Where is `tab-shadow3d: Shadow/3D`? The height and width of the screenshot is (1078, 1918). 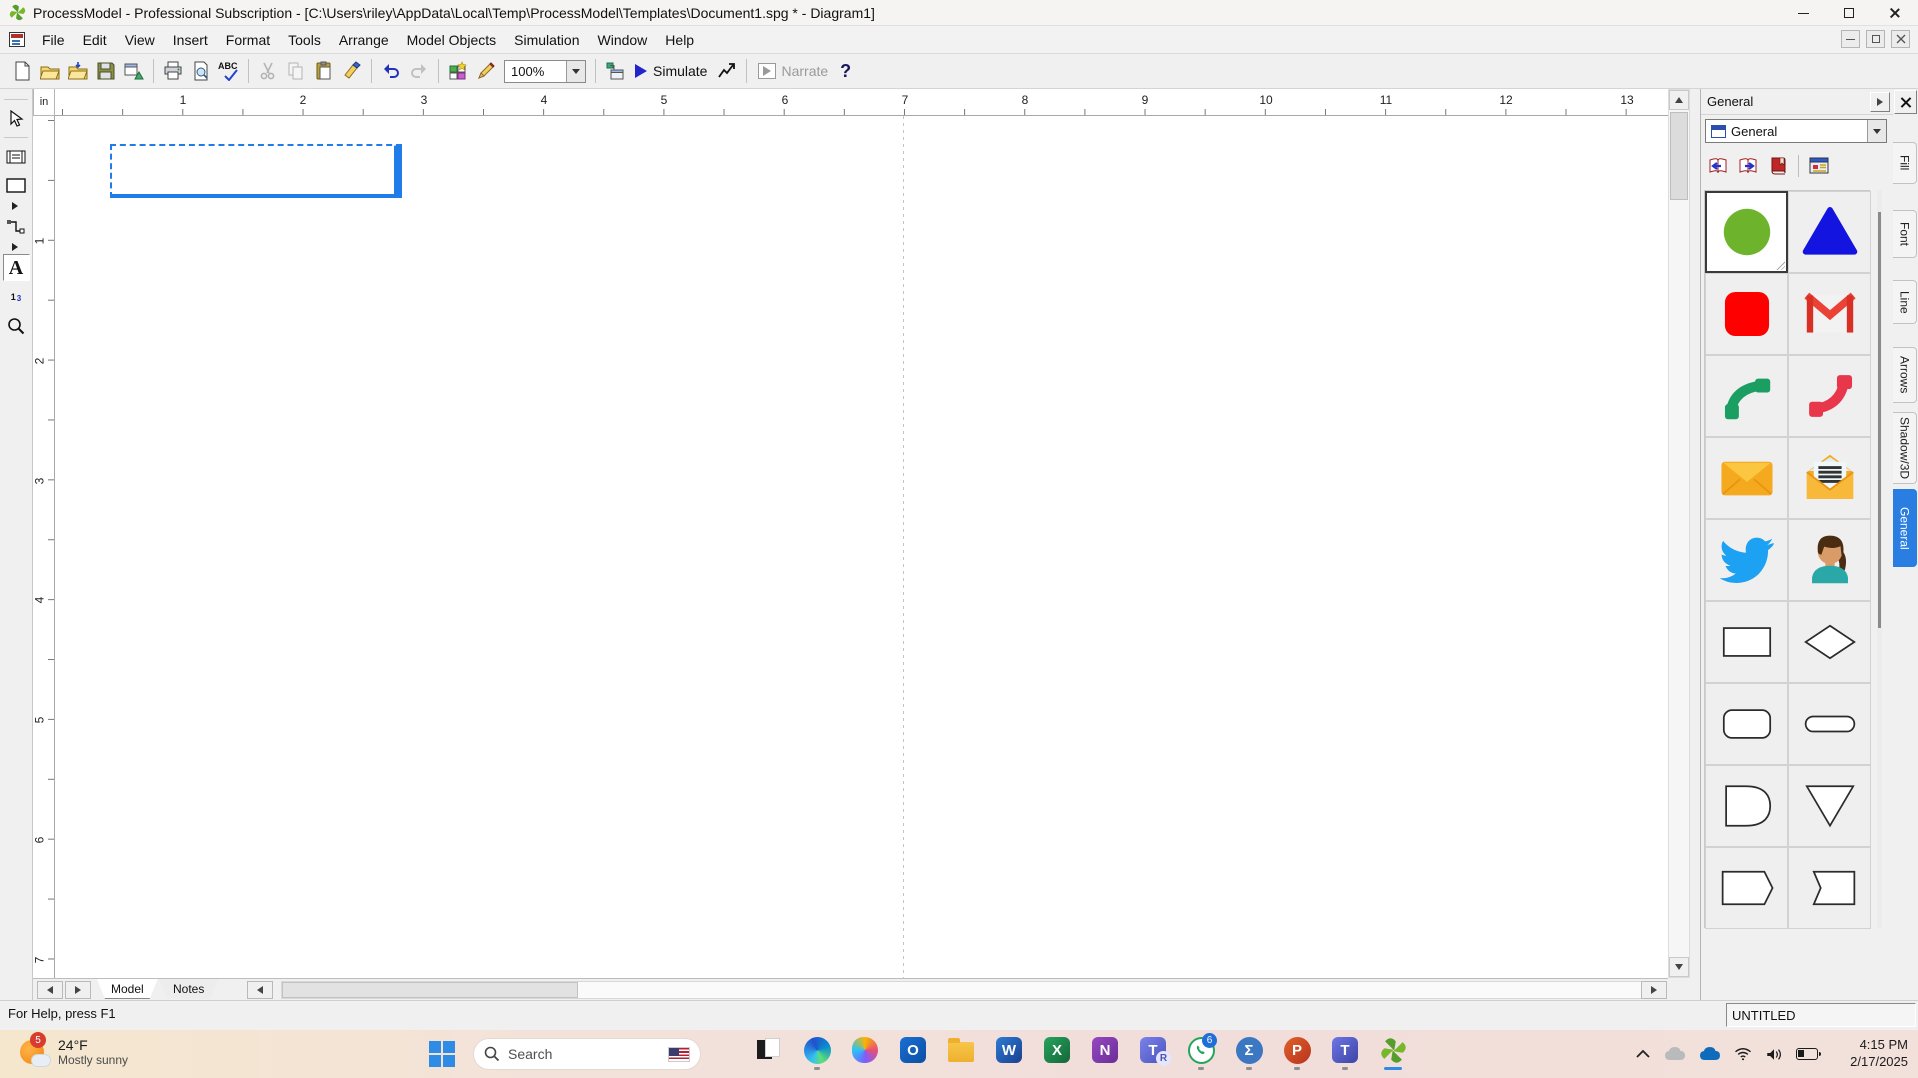 tab-shadow3d: Shadow/3D is located at coordinates (1905, 448).